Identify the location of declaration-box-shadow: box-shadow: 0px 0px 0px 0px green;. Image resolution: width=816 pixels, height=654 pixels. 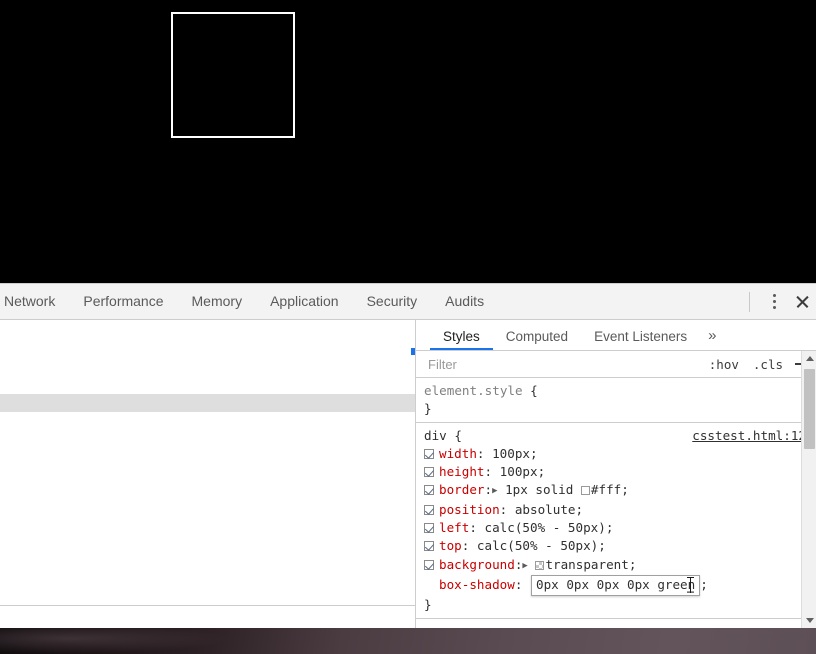
(619, 585).